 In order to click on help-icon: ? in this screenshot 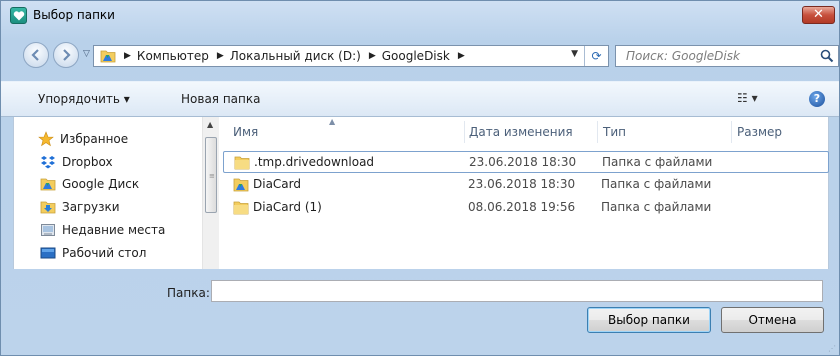, I will do `click(817, 99)`.